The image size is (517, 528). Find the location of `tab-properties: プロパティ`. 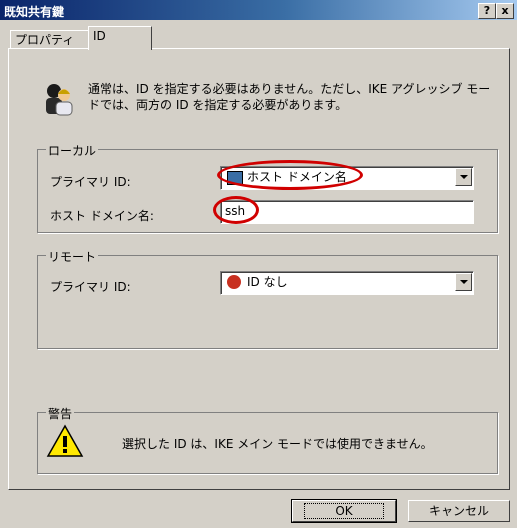

tab-properties: プロパティ is located at coordinates (51, 39).